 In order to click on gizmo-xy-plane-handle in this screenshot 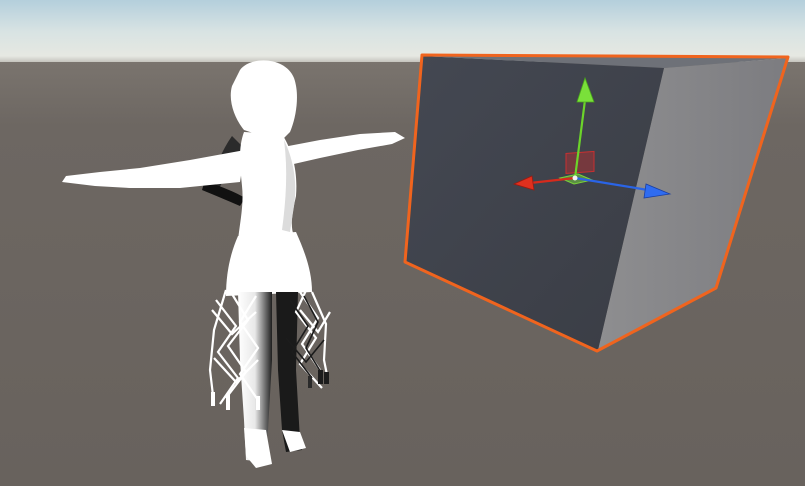, I will do `click(580, 162)`.